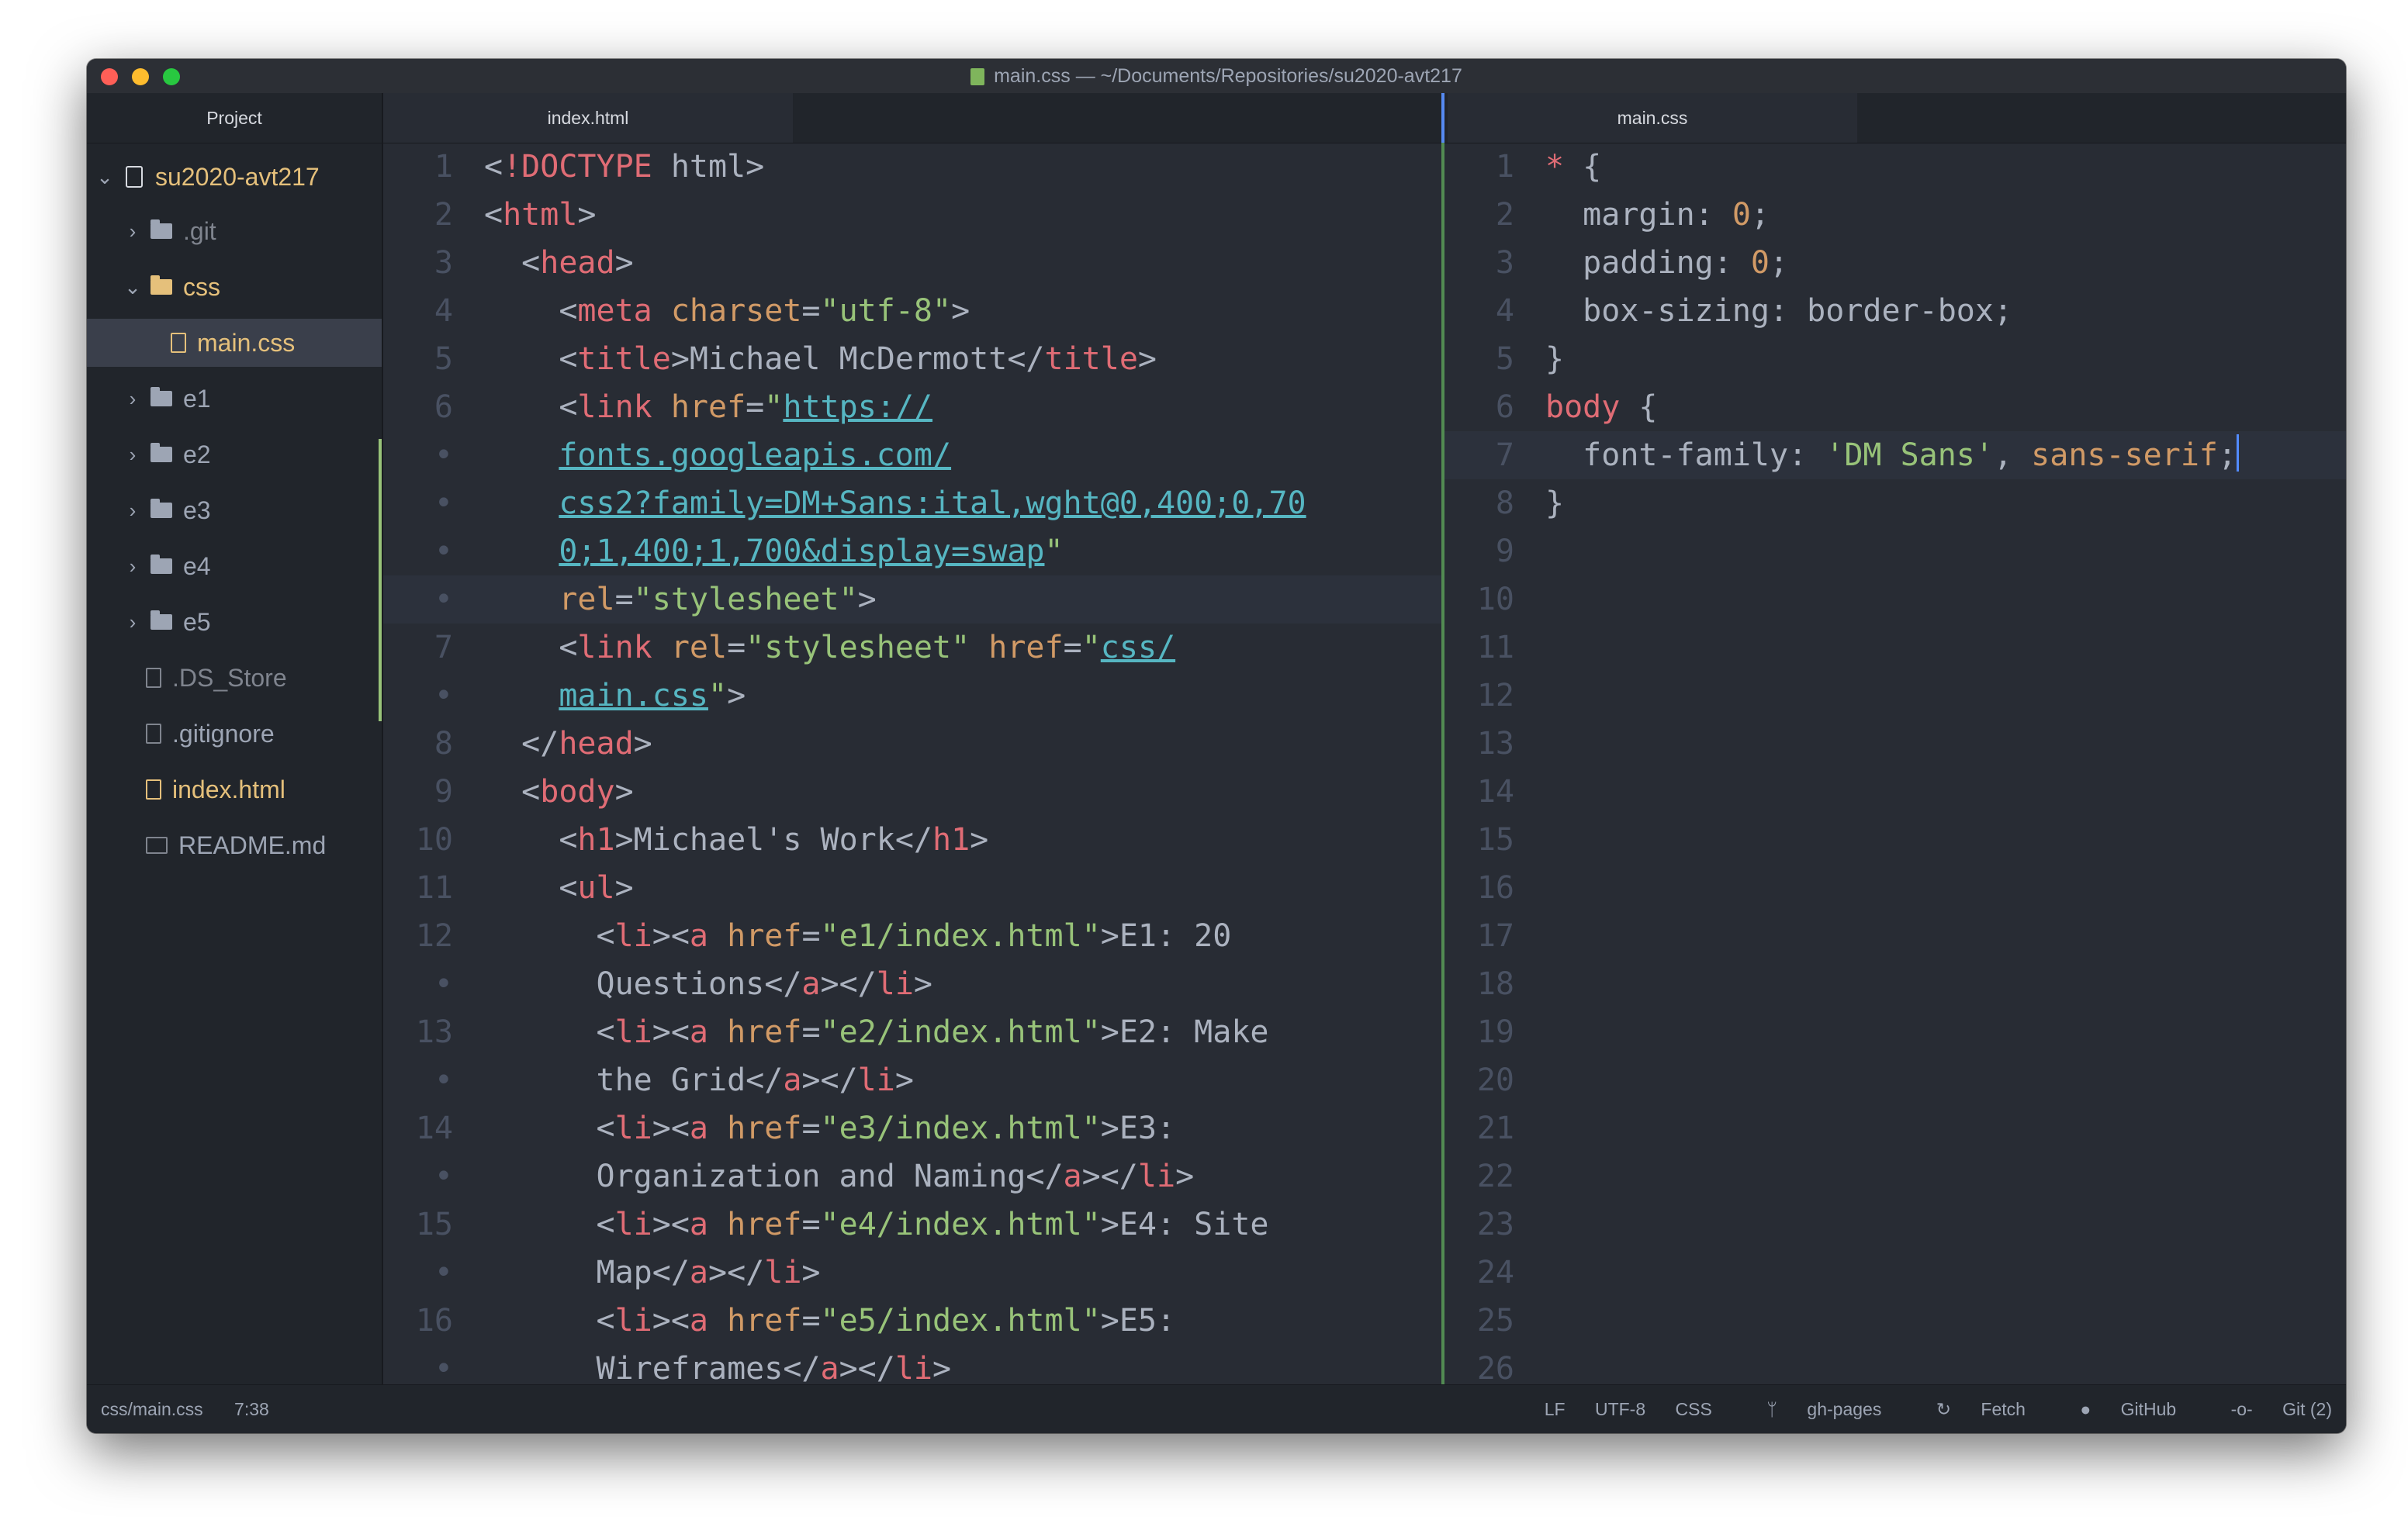  I want to click on code-line: • Questions</a></li>, so click(912, 984).